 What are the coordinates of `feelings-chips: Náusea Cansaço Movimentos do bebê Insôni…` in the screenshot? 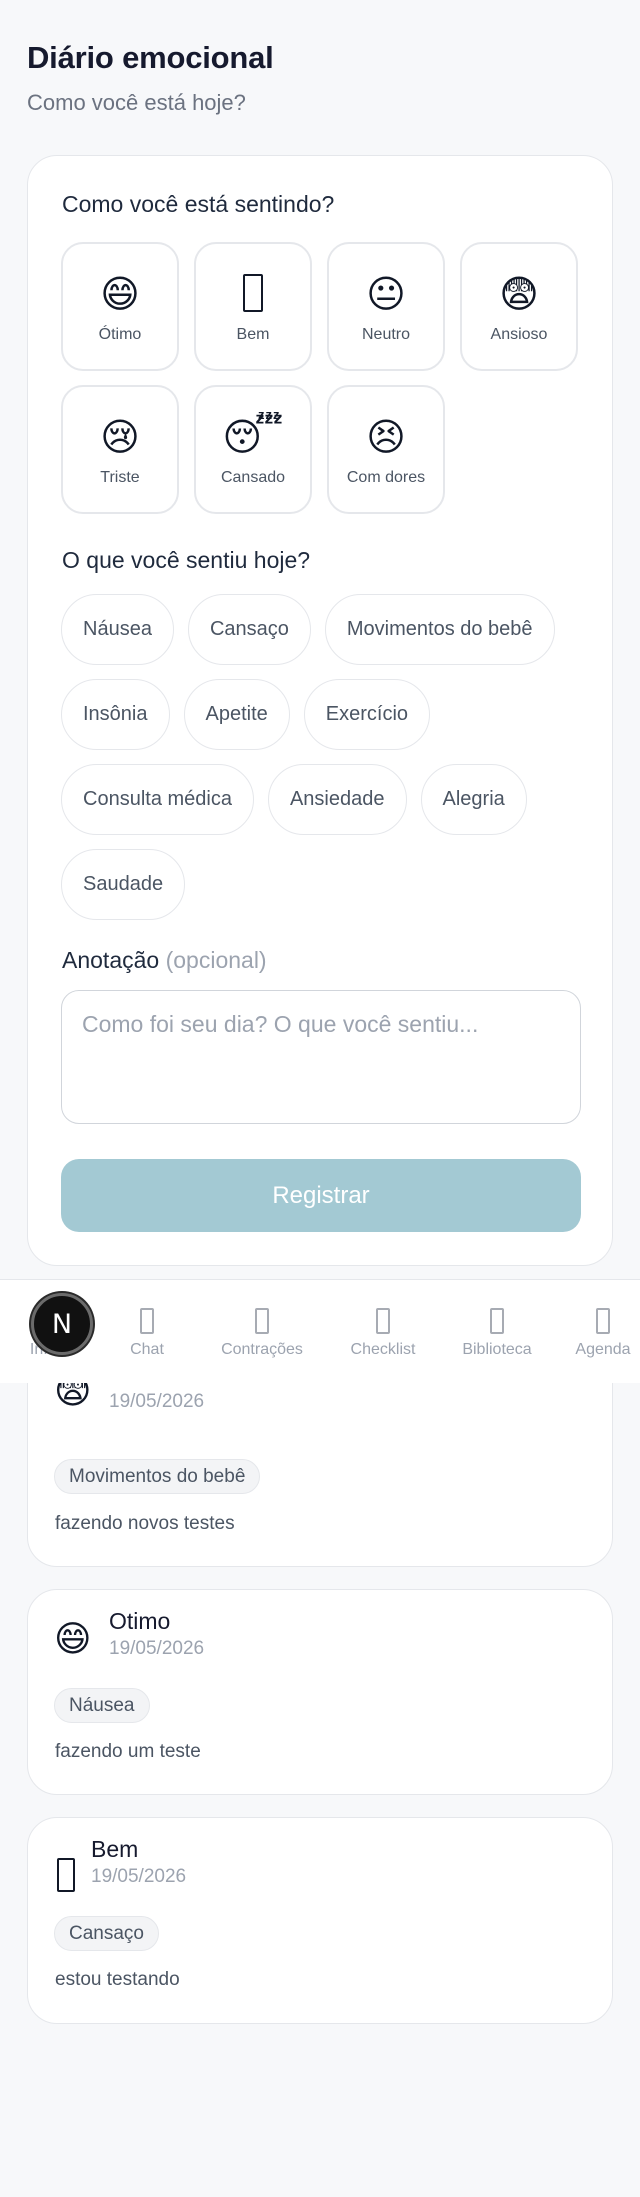 It's located at (326, 757).